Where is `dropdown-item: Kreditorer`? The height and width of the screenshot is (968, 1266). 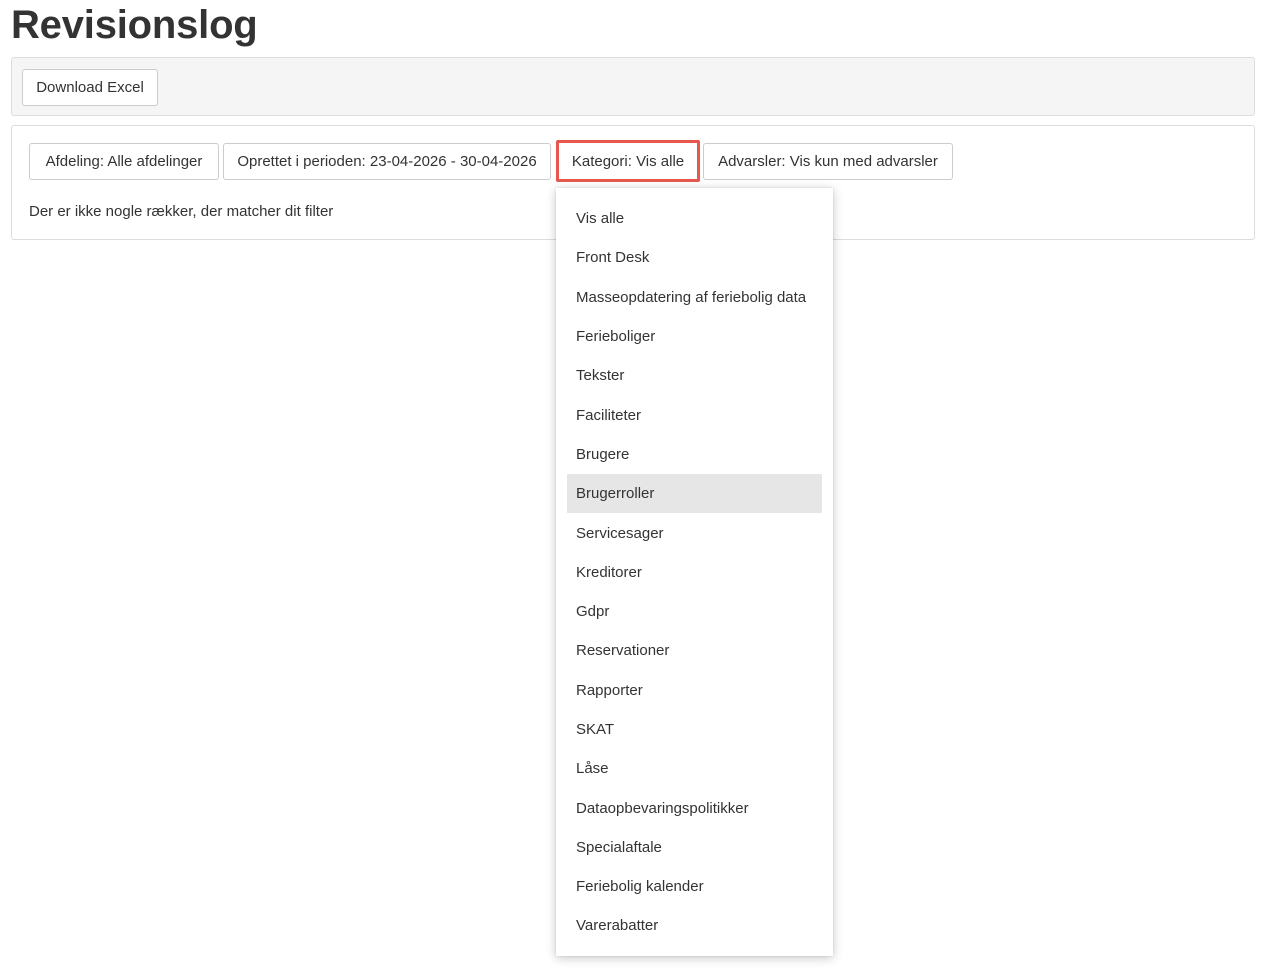 dropdown-item: Kreditorer is located at coordinates (694, 572).